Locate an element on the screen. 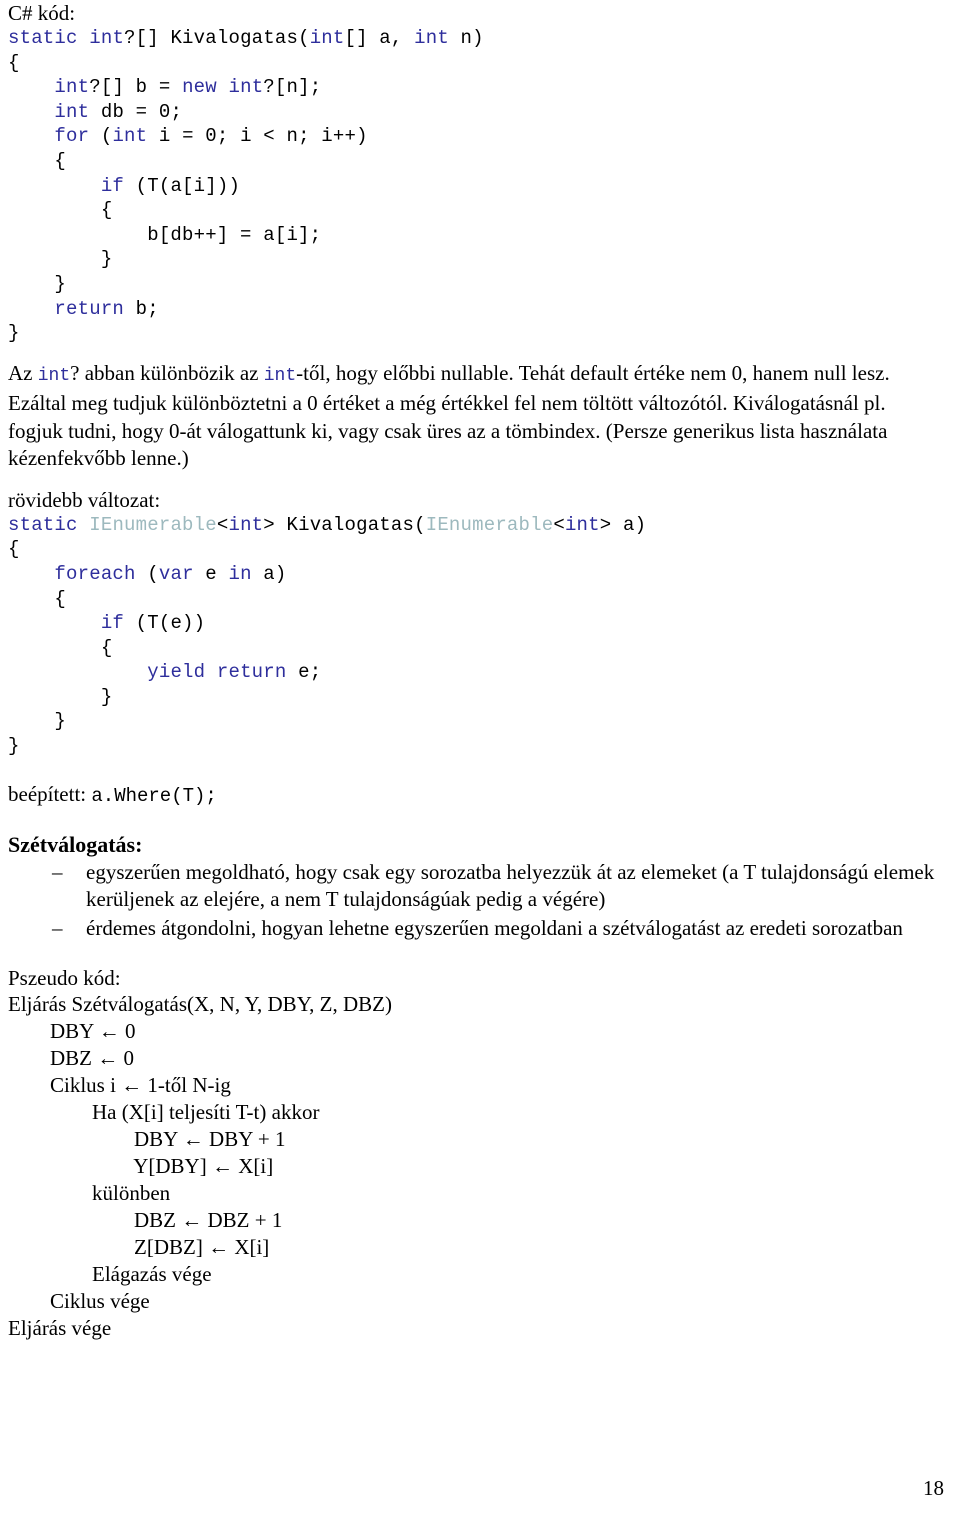 This screenshot has height=1514, width=960. csharp-code-label: C# kód: is located at coordinates (42, 13).